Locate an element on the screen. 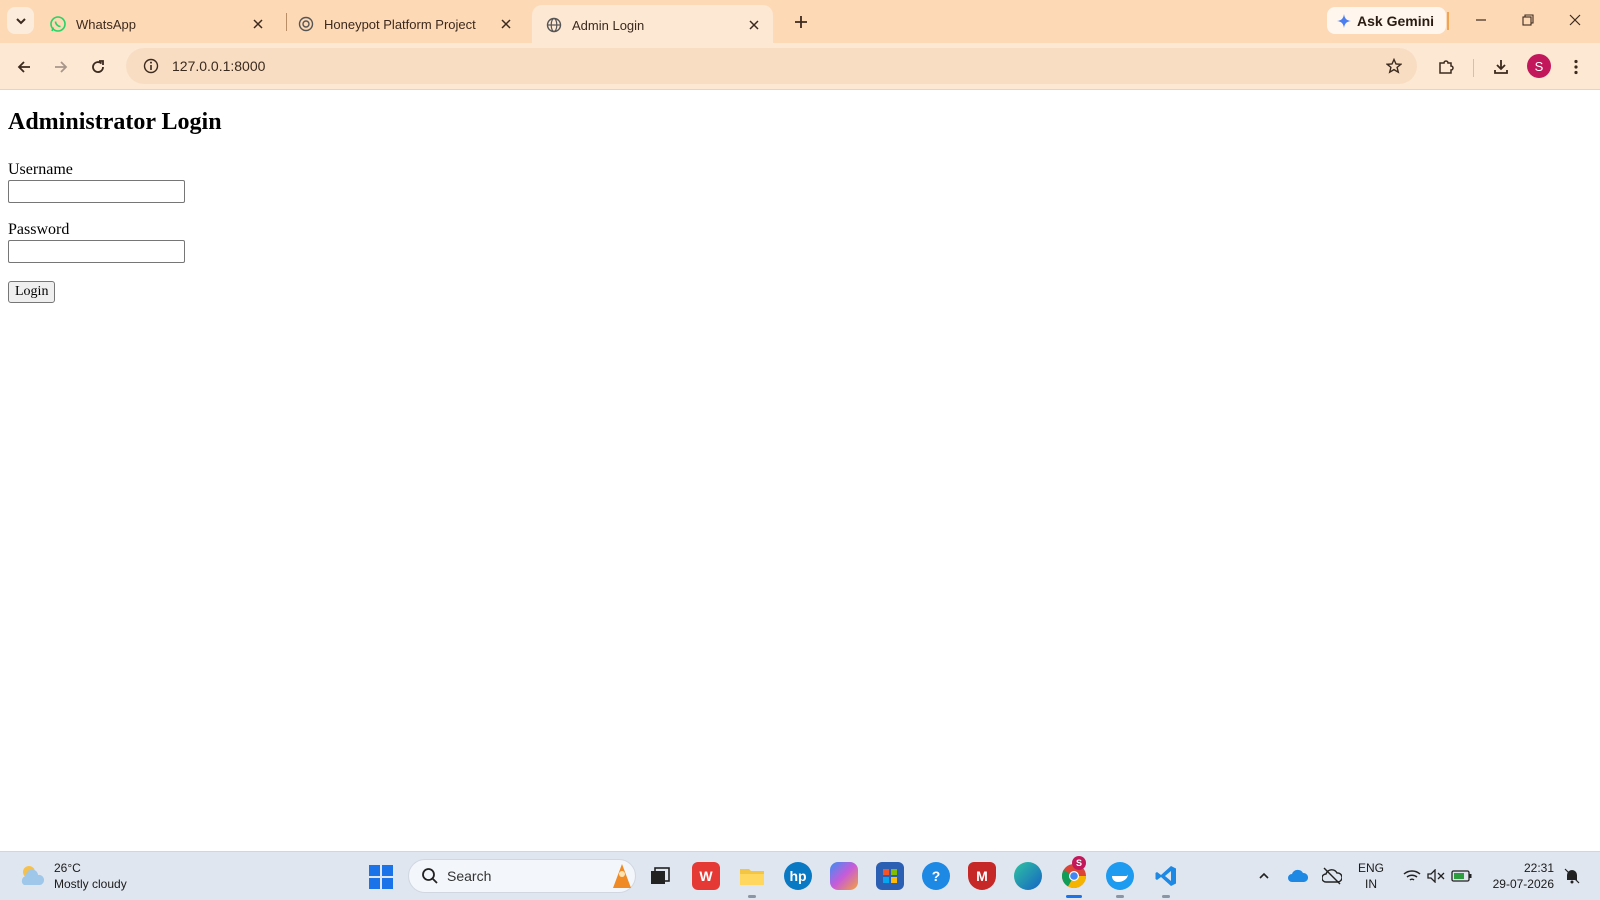 The width and height of the screenshot is (1600, 900). arrow-right-icon is located at coordinates (61, 67).